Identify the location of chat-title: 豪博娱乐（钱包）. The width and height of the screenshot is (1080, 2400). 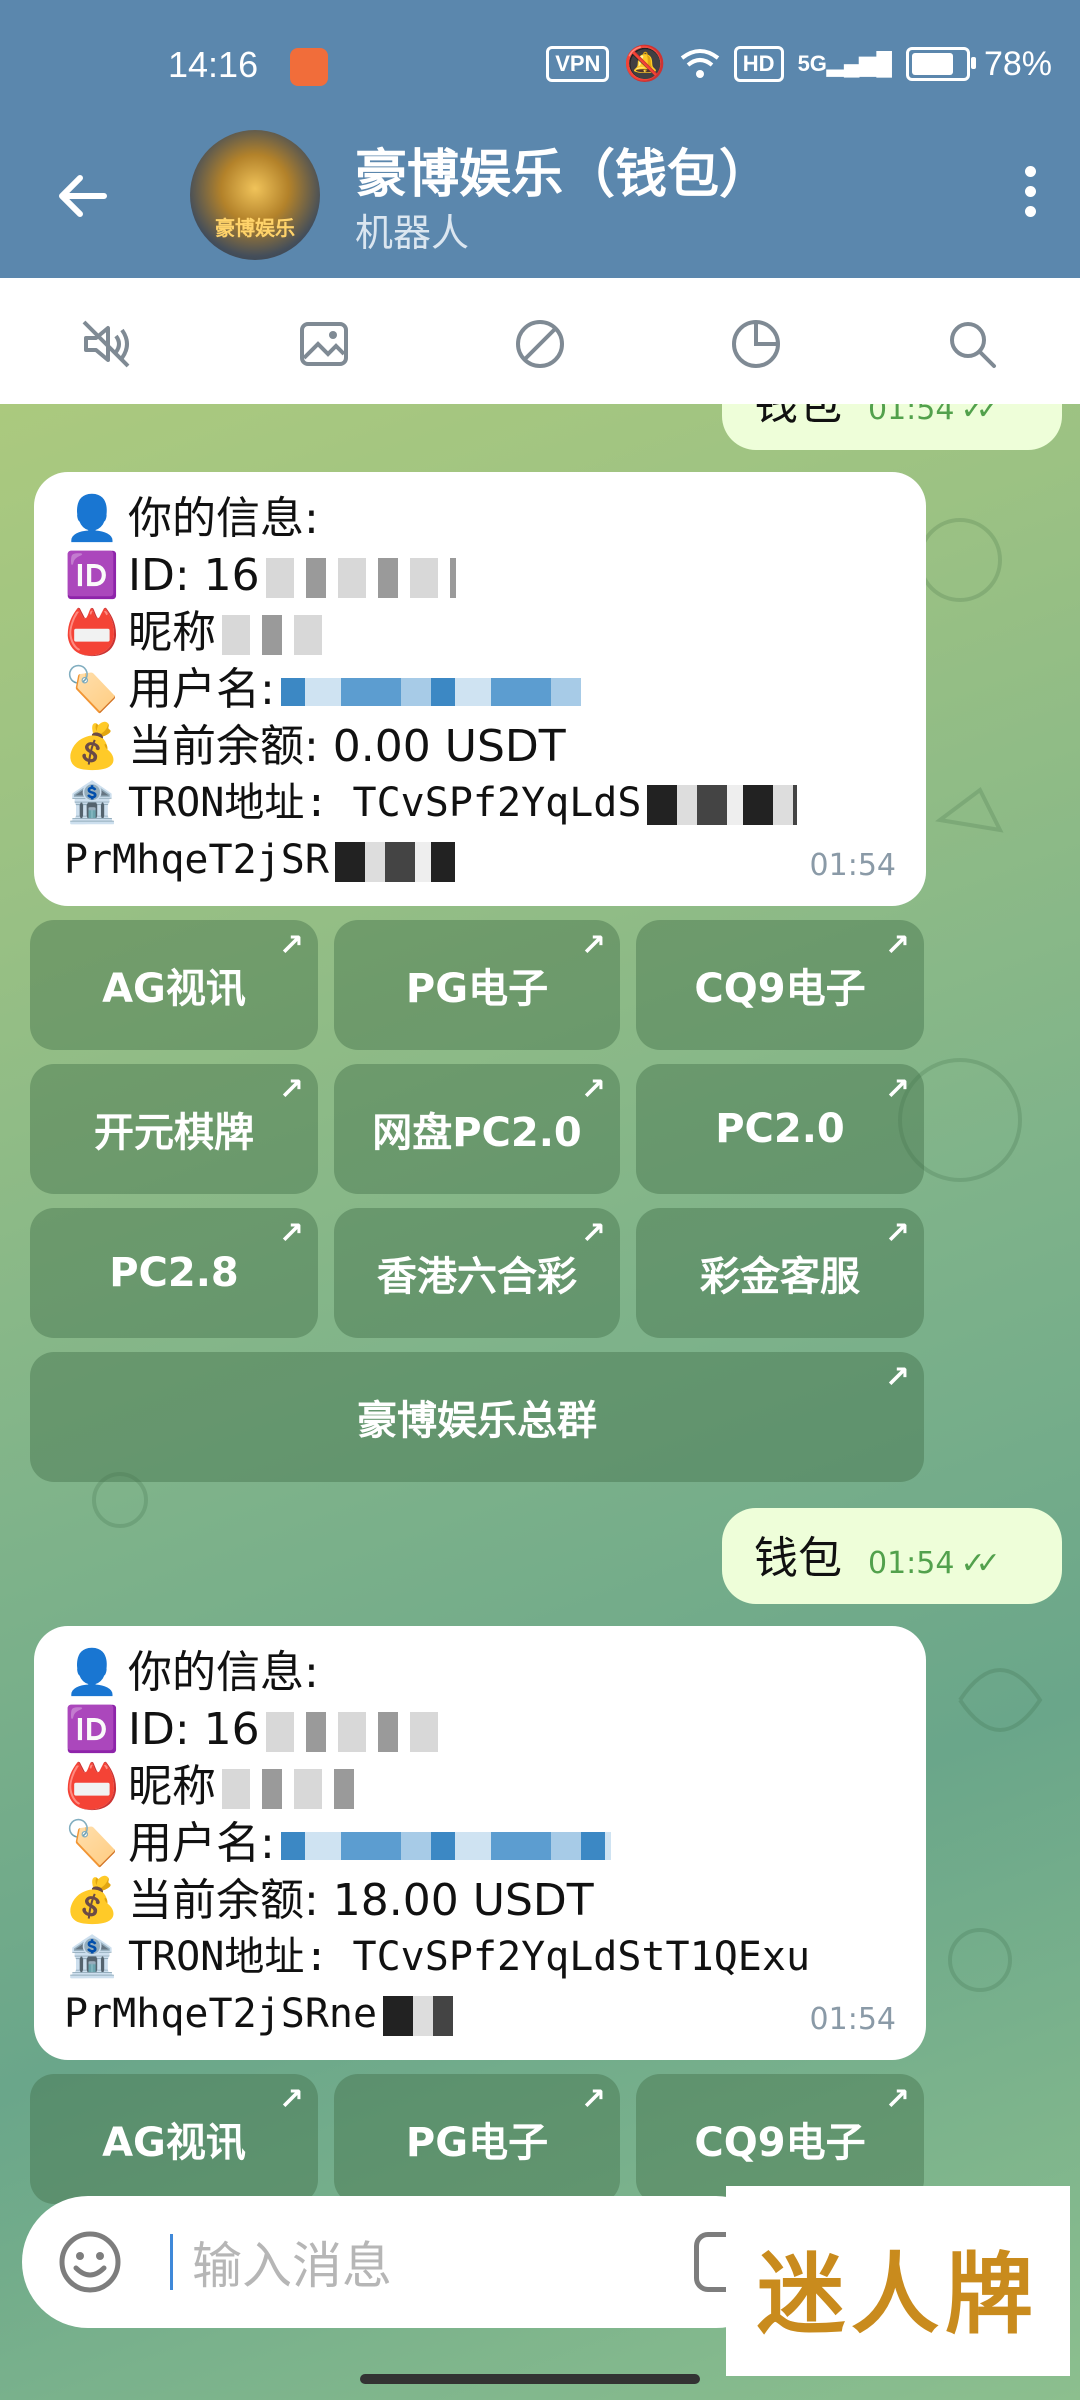
(563, 169).